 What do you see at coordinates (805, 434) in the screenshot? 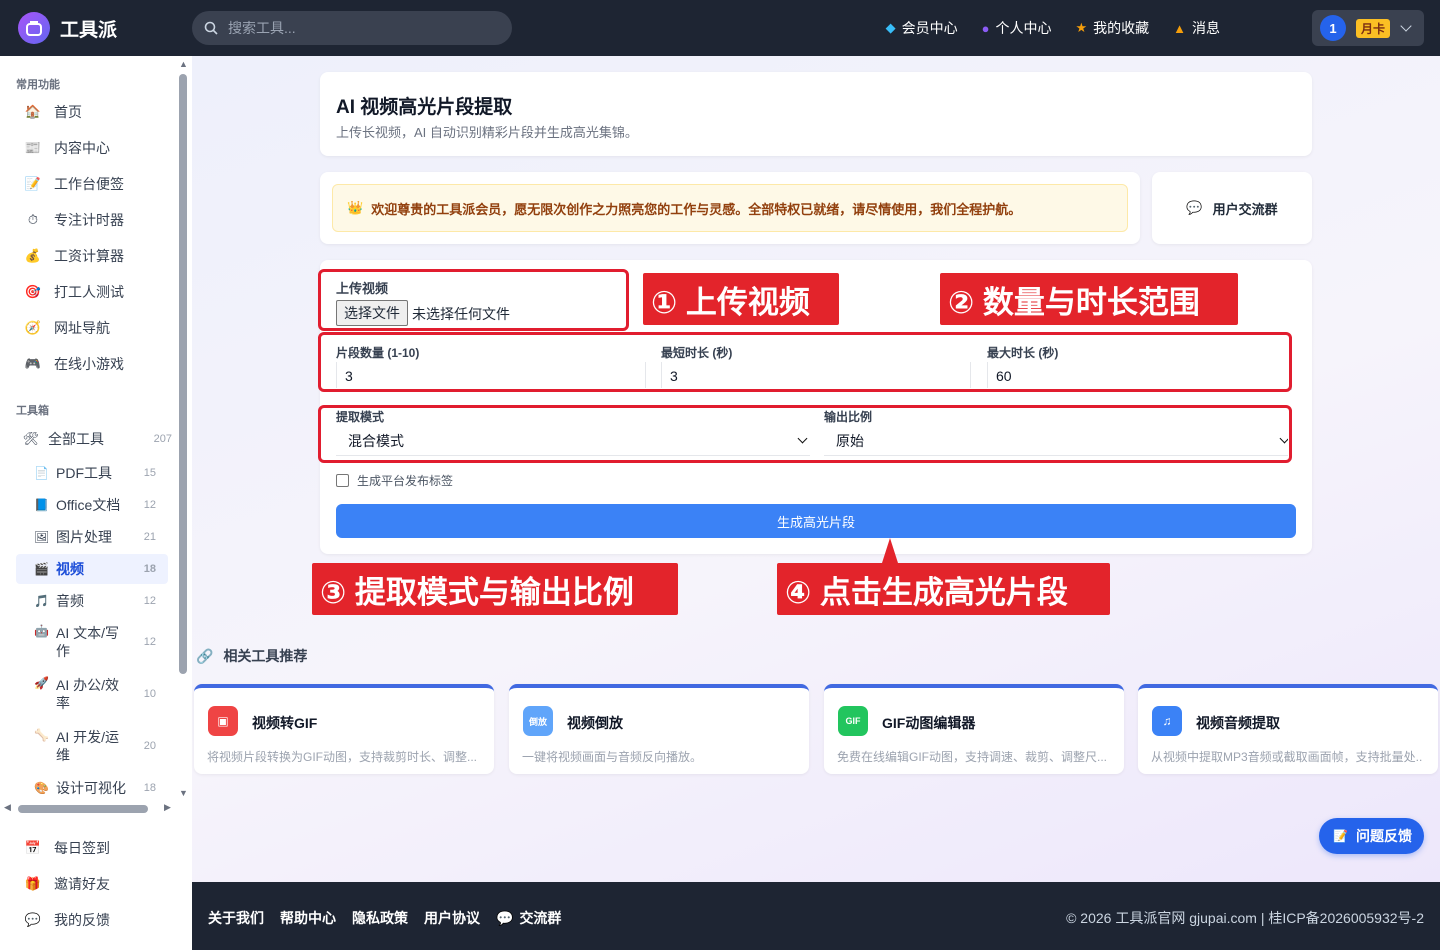
I see `annotation-box-mode-ratio` at bounding box center [805, 434].